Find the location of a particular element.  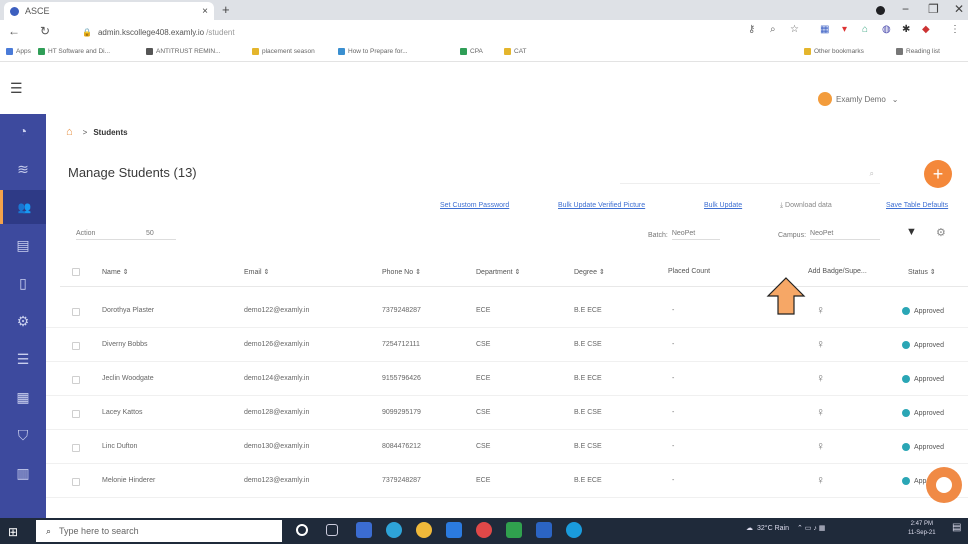

select-all-checkbox is located at coordinates (76, 272).